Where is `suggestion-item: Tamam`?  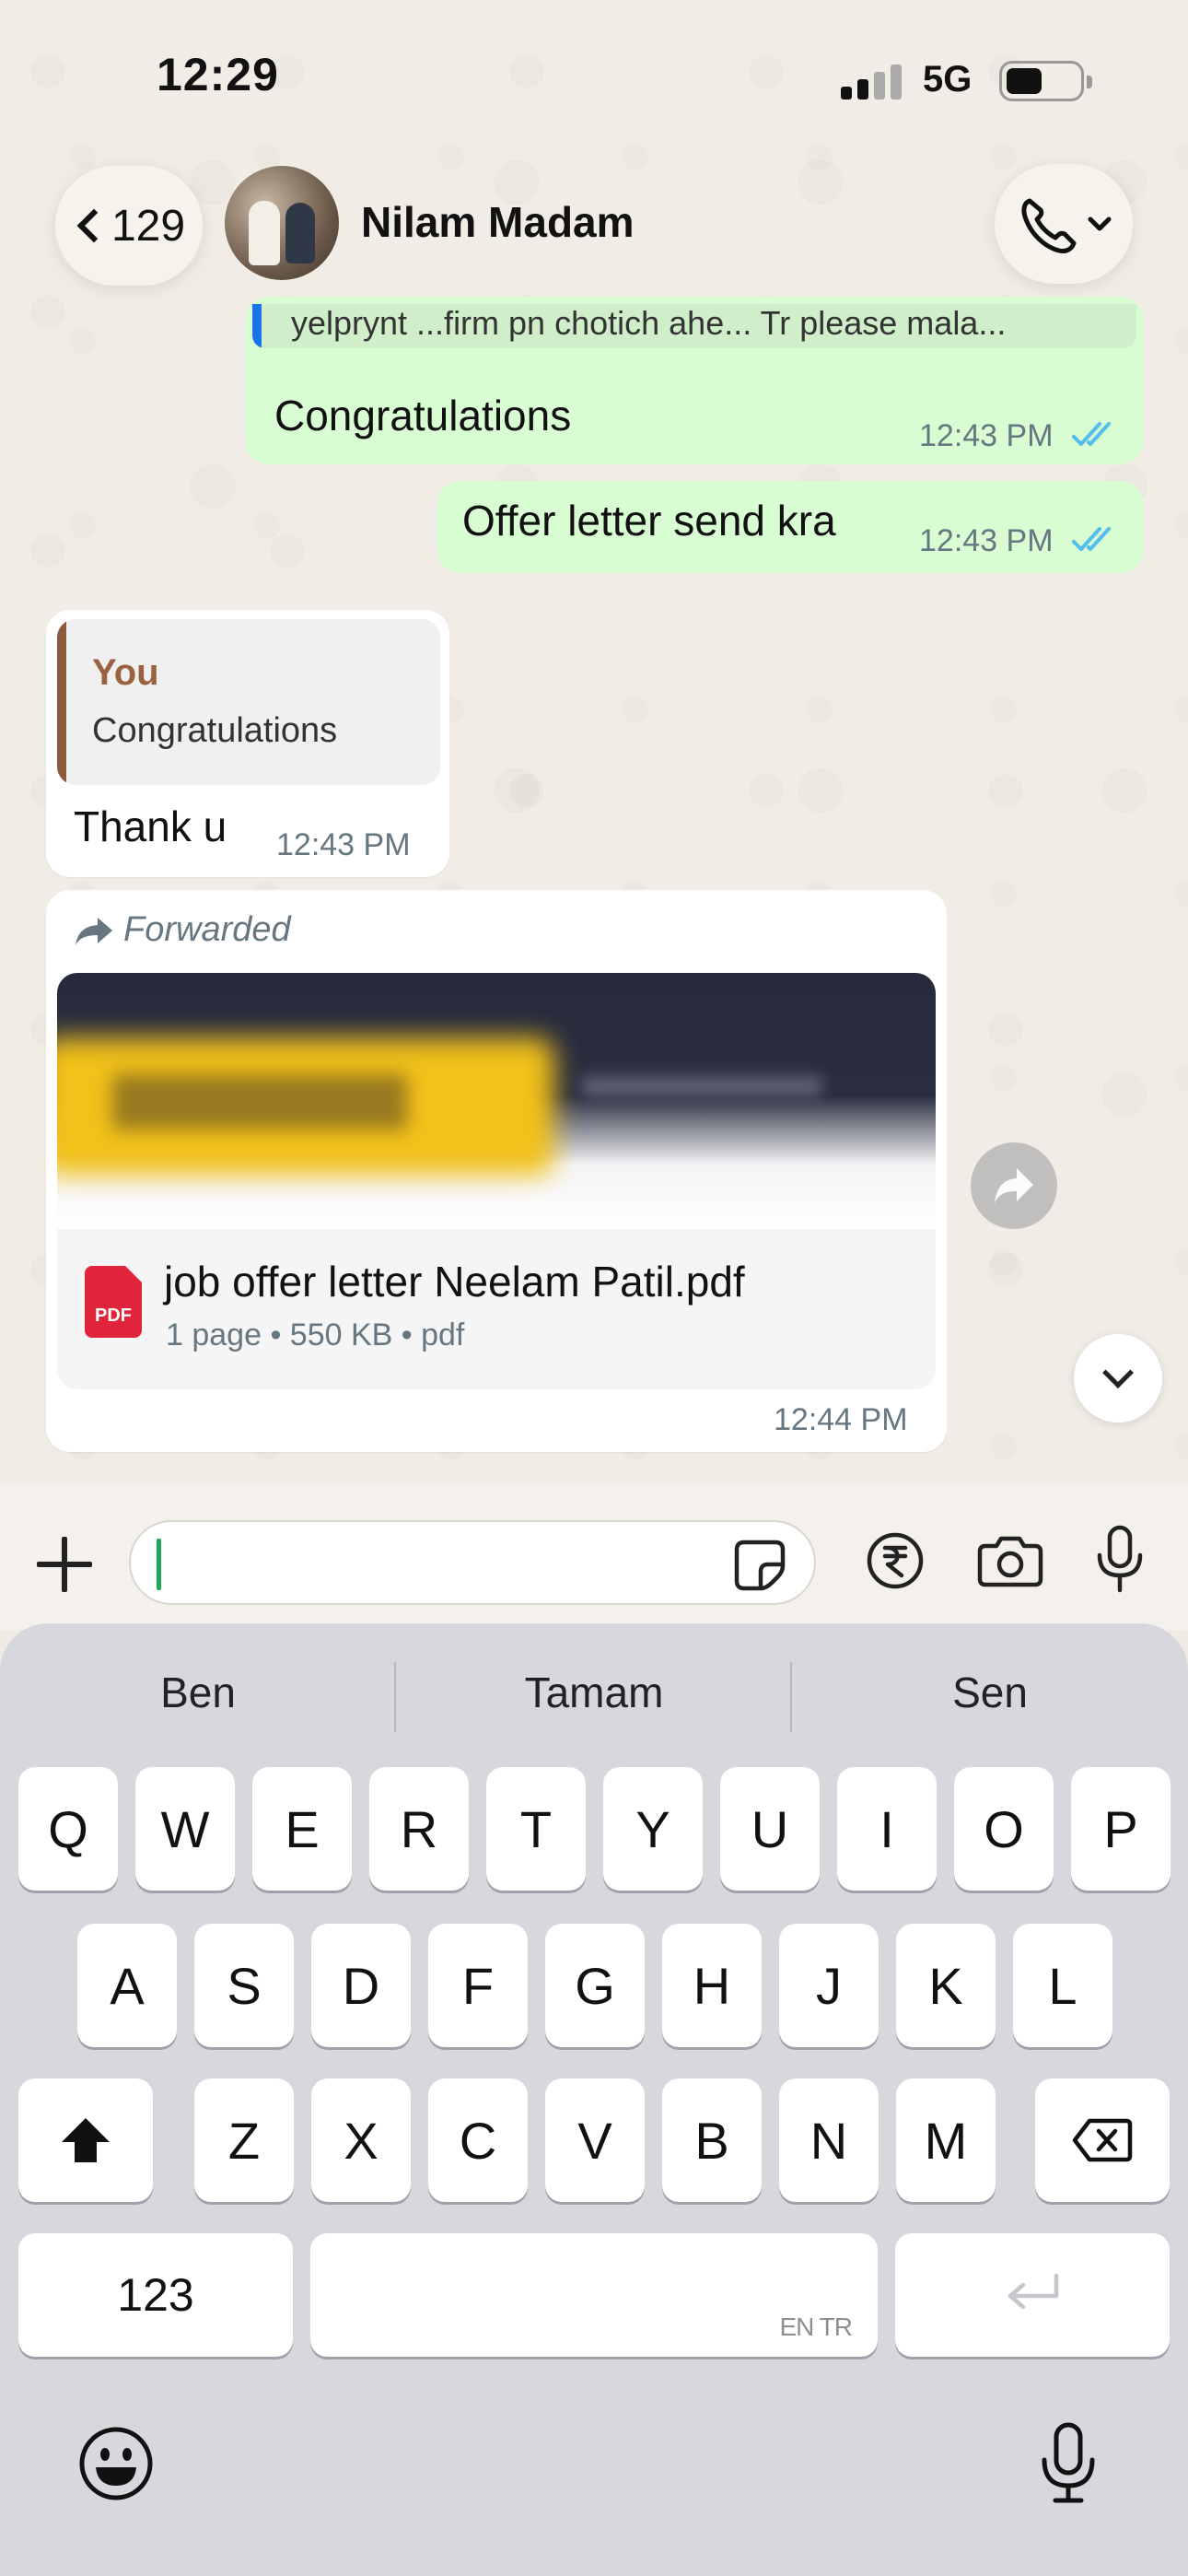
suggestion-item: Tamam is located at coordinates (594, 1692).